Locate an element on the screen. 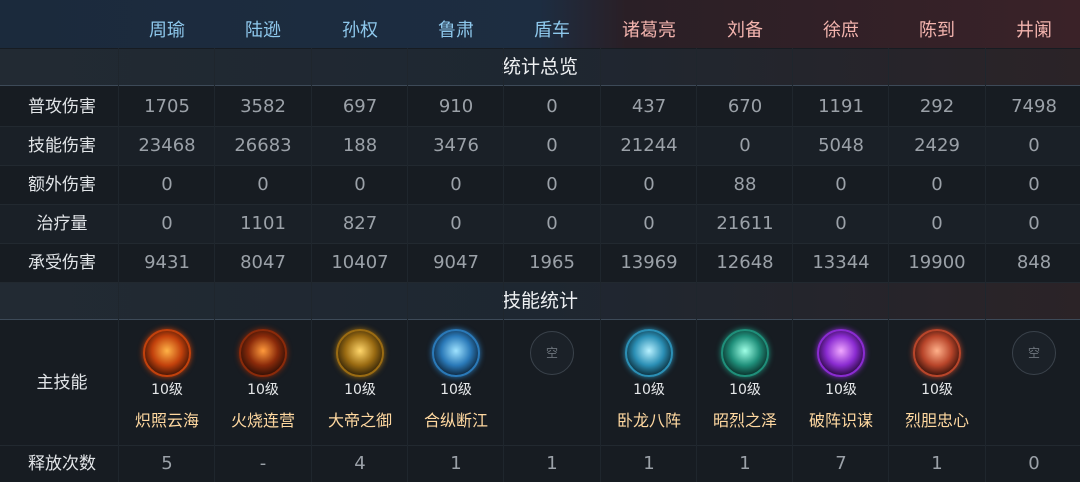 Image resolution: width=1080 pixels, height=482 pixels. row-label: 治疗量 is located at coordinates (62, 224).